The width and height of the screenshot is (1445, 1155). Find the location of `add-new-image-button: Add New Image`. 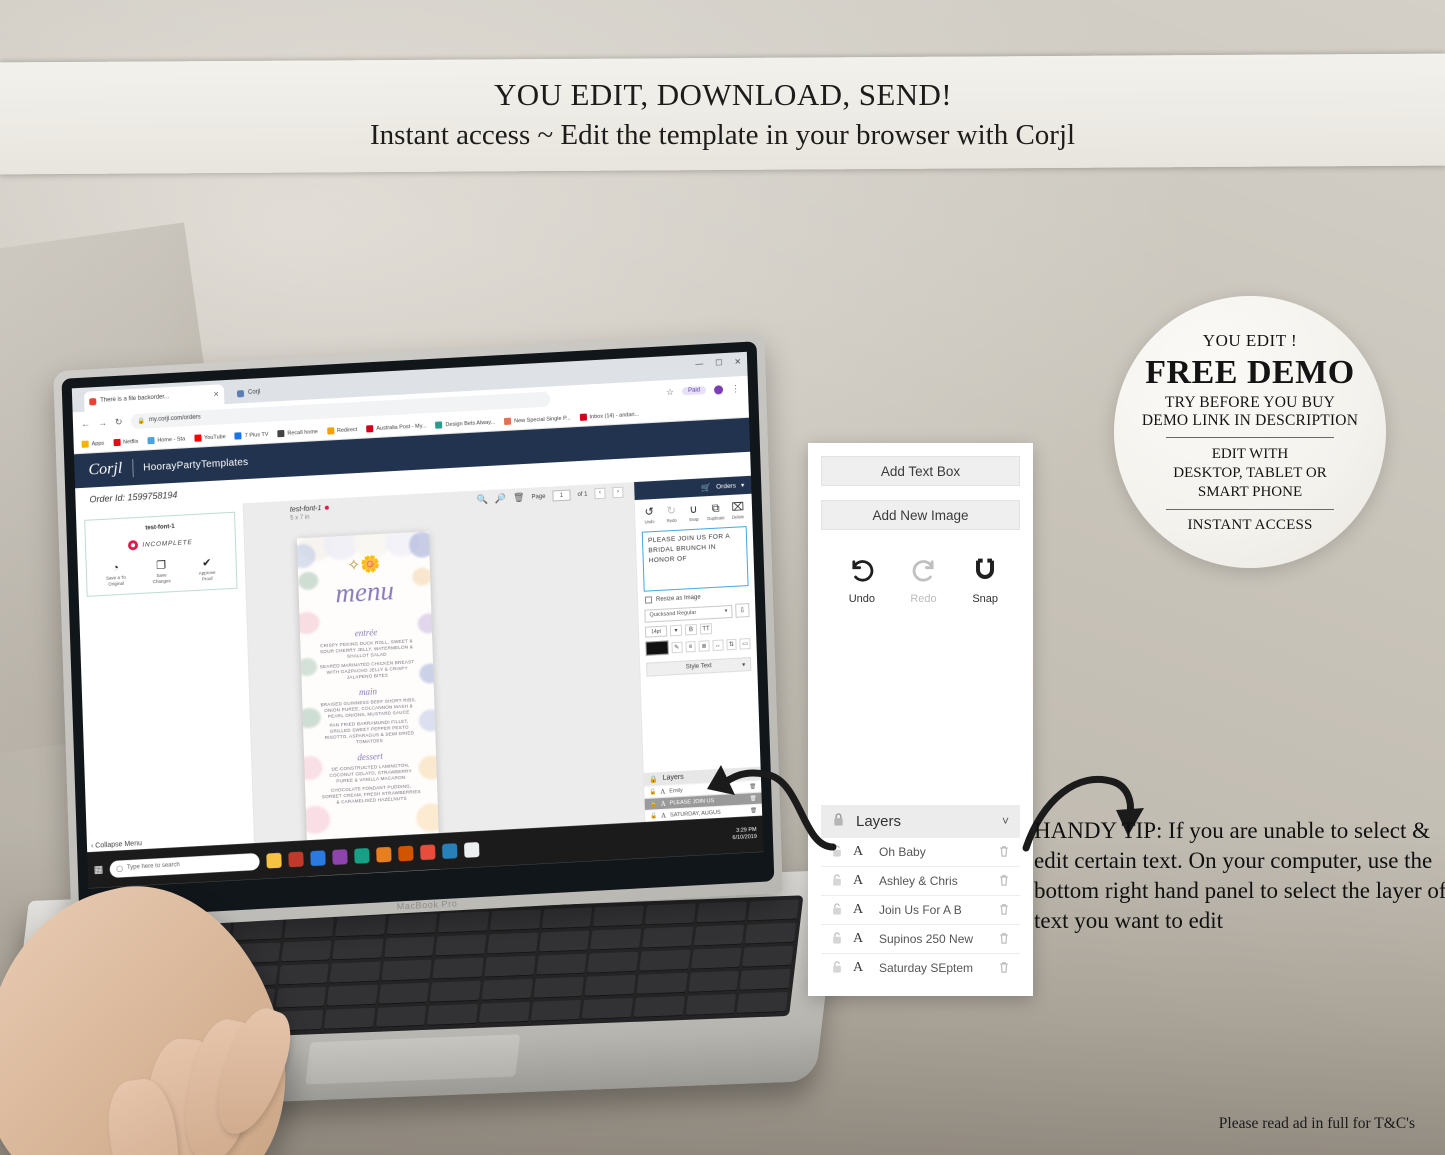

add-new-image-button: Add New Image is located at coordinates (920, 515).